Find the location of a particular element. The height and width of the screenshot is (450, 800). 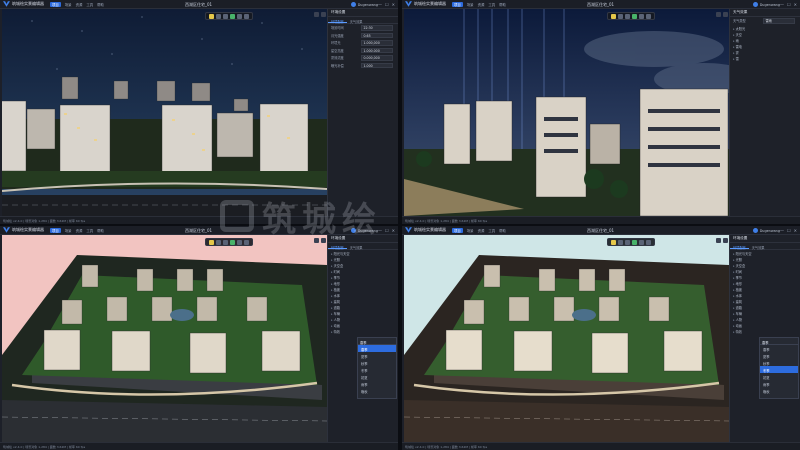

weather-select: 雷雨 is located at coordinates (779, 21).